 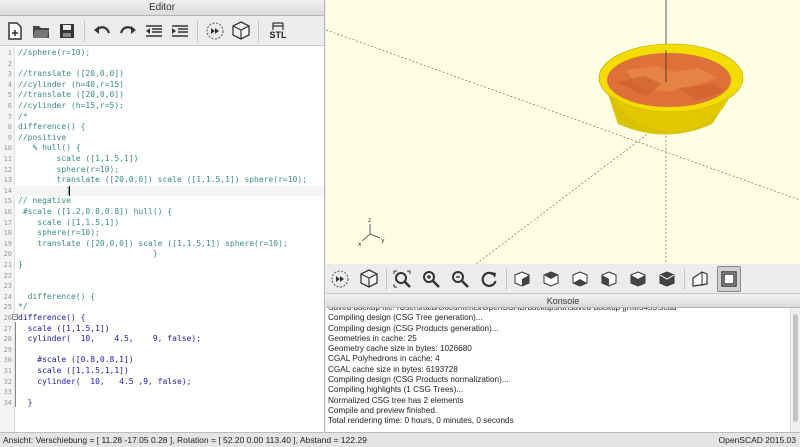 I want to click on code-line: 27 scale ([1,1.5,1]), so click(x=162, y=329).